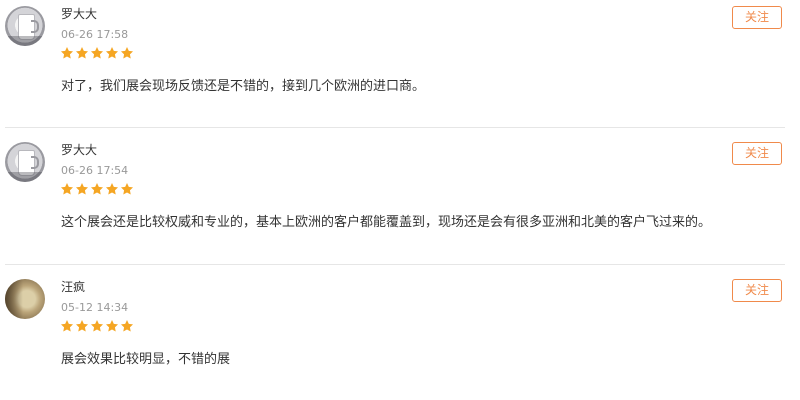 The width and height of the screenshot is (800, 400). I want to click on review-comment: 对了，我们展会现场反馈还是不错的，接到几个欧洲的进口商。, so click(243, 86).